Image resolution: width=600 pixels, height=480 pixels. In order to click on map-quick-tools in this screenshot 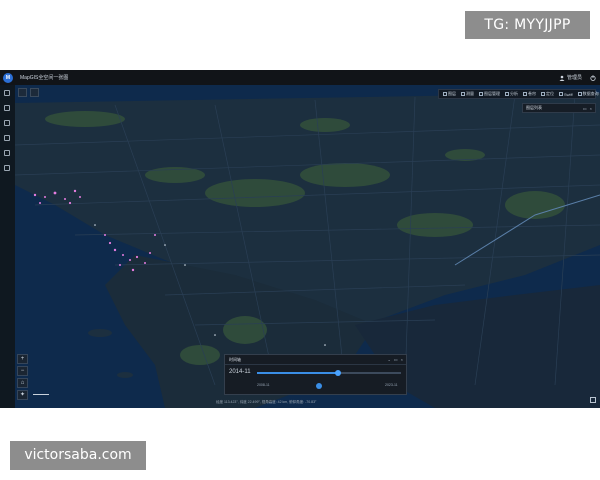, I will do `click(28, 92)`.